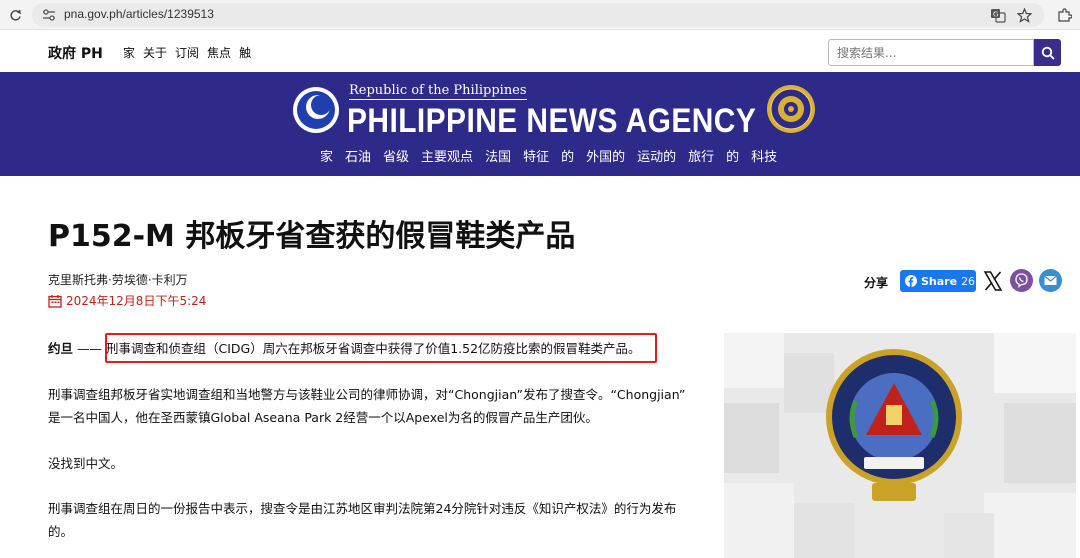  What do you see at coordinates (931, 52) in the screenshot?
I see `search-input` at bounding box center [931, 52].